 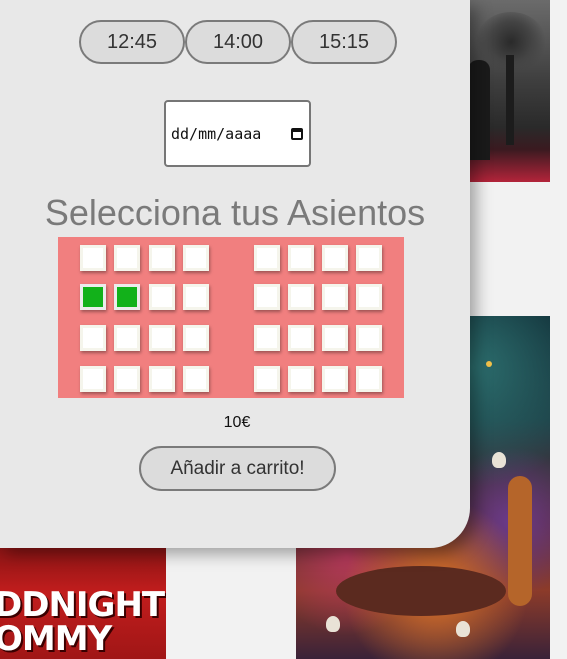 I want to click on seat-r1-c2, so click(x=127, y=258).